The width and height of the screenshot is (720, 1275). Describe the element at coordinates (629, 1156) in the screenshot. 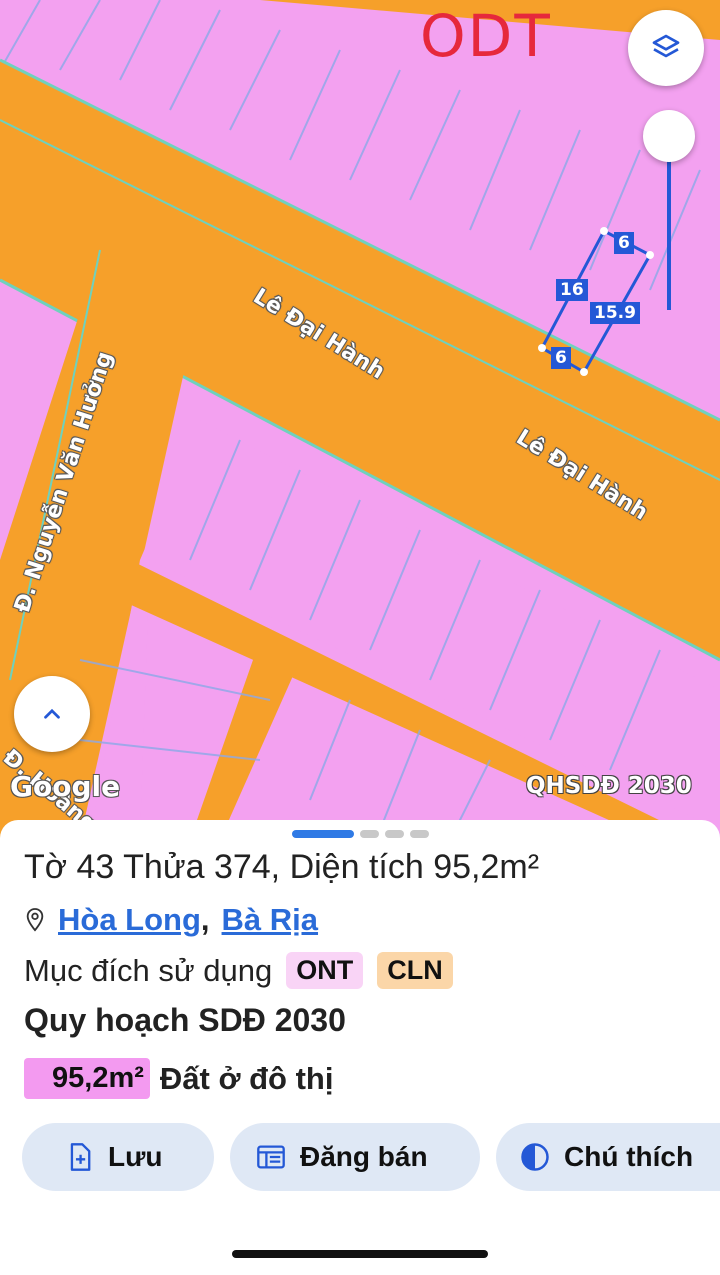

I see `legend-button-label: Chú thích` at that location.